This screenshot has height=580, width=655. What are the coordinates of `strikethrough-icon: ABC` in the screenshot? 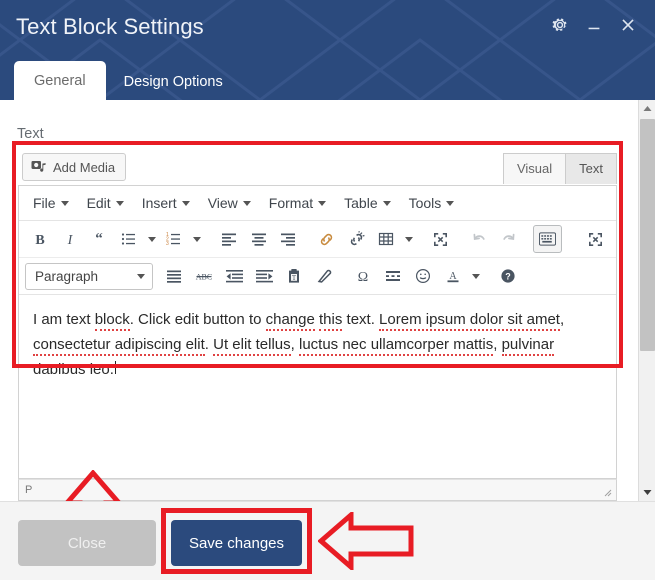 It's located at (204, 276).